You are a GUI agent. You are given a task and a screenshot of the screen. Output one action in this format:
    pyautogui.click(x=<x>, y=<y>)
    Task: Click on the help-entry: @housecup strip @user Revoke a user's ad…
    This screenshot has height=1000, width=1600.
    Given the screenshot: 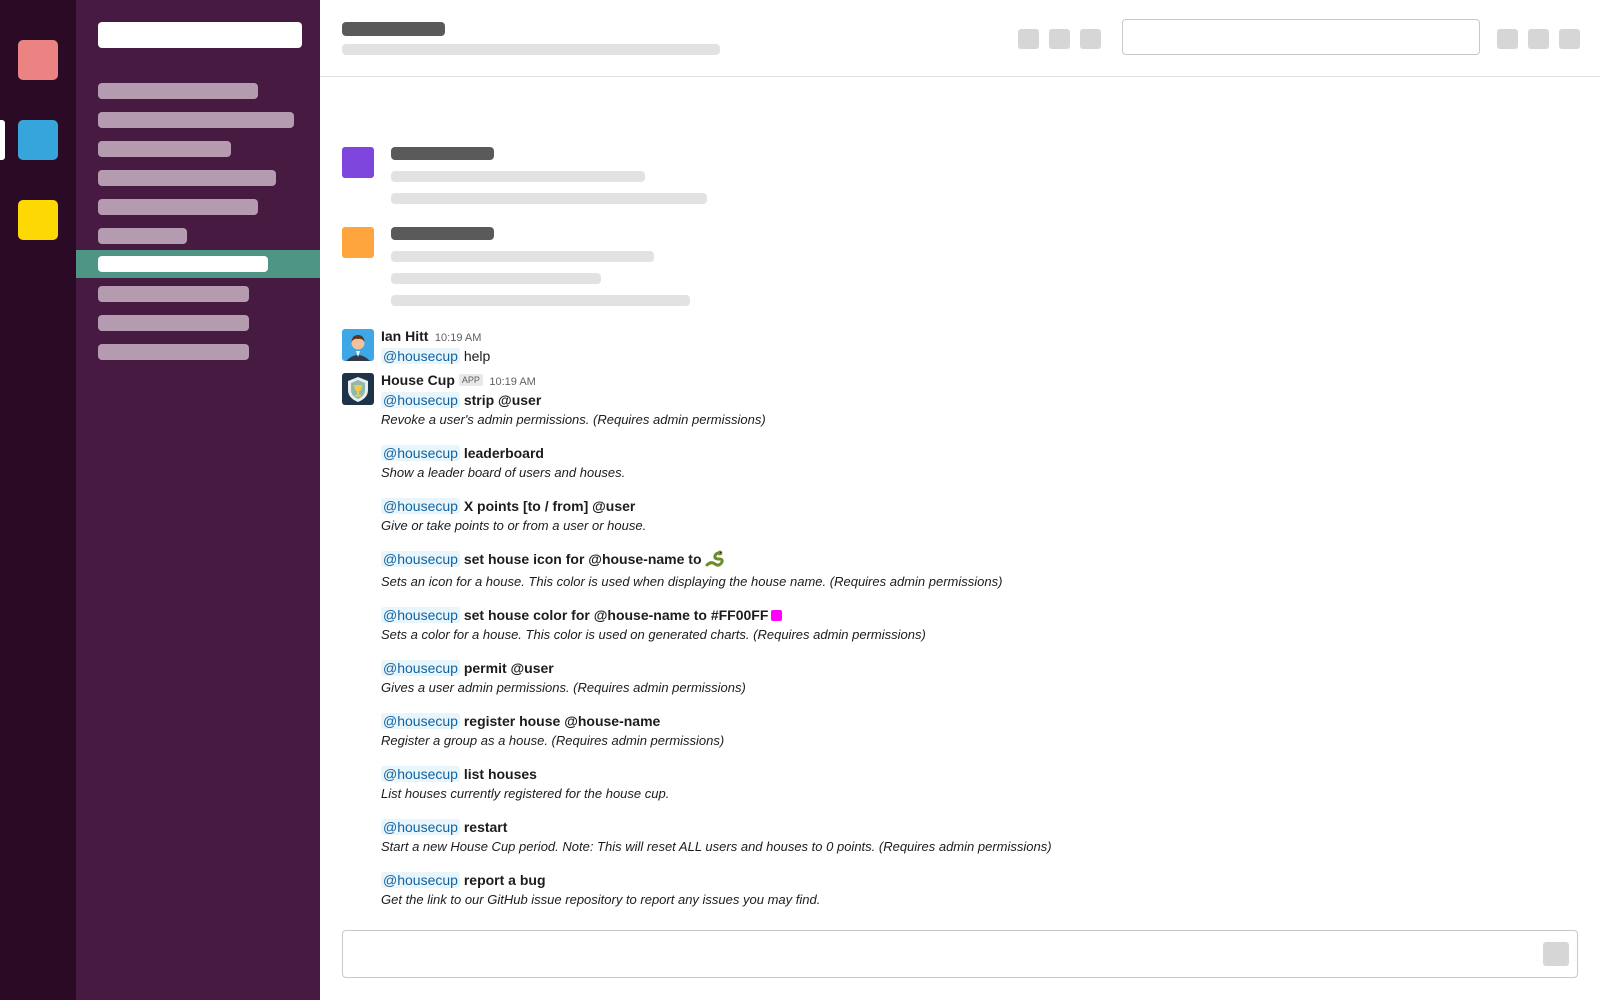 What is the action you would take?
    pyautogui.click(x=716, y=410)
    